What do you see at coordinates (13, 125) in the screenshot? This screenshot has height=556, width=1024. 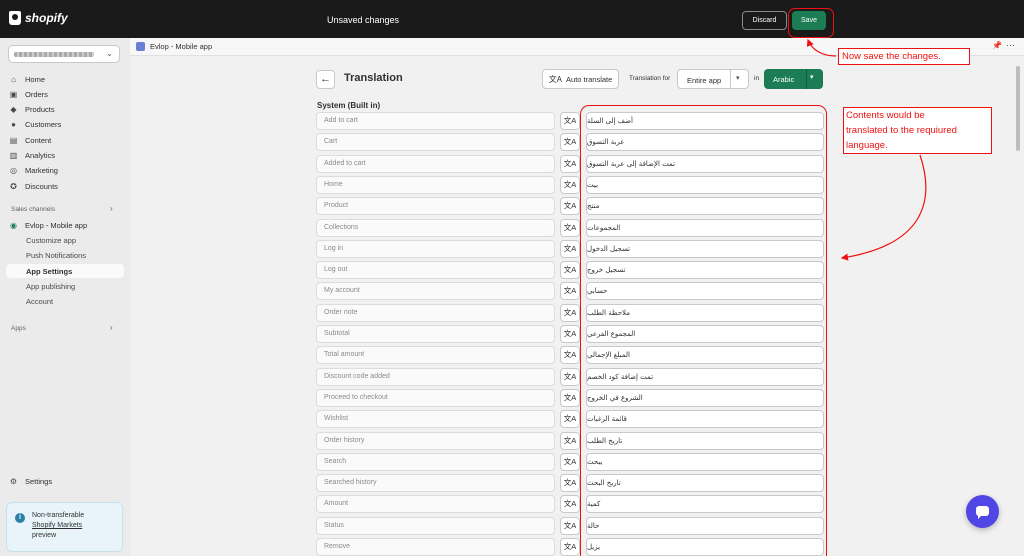 I see `person-icon: ●` at bounding box center [13, 125].